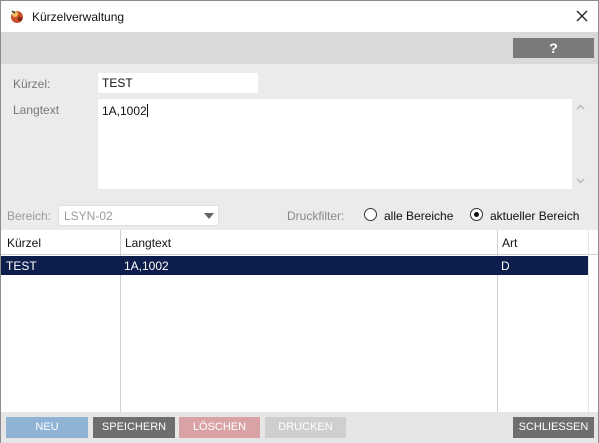 This screenshot has width=599, height=443. I want to click on scroll-up-icon, so click(580, 107).